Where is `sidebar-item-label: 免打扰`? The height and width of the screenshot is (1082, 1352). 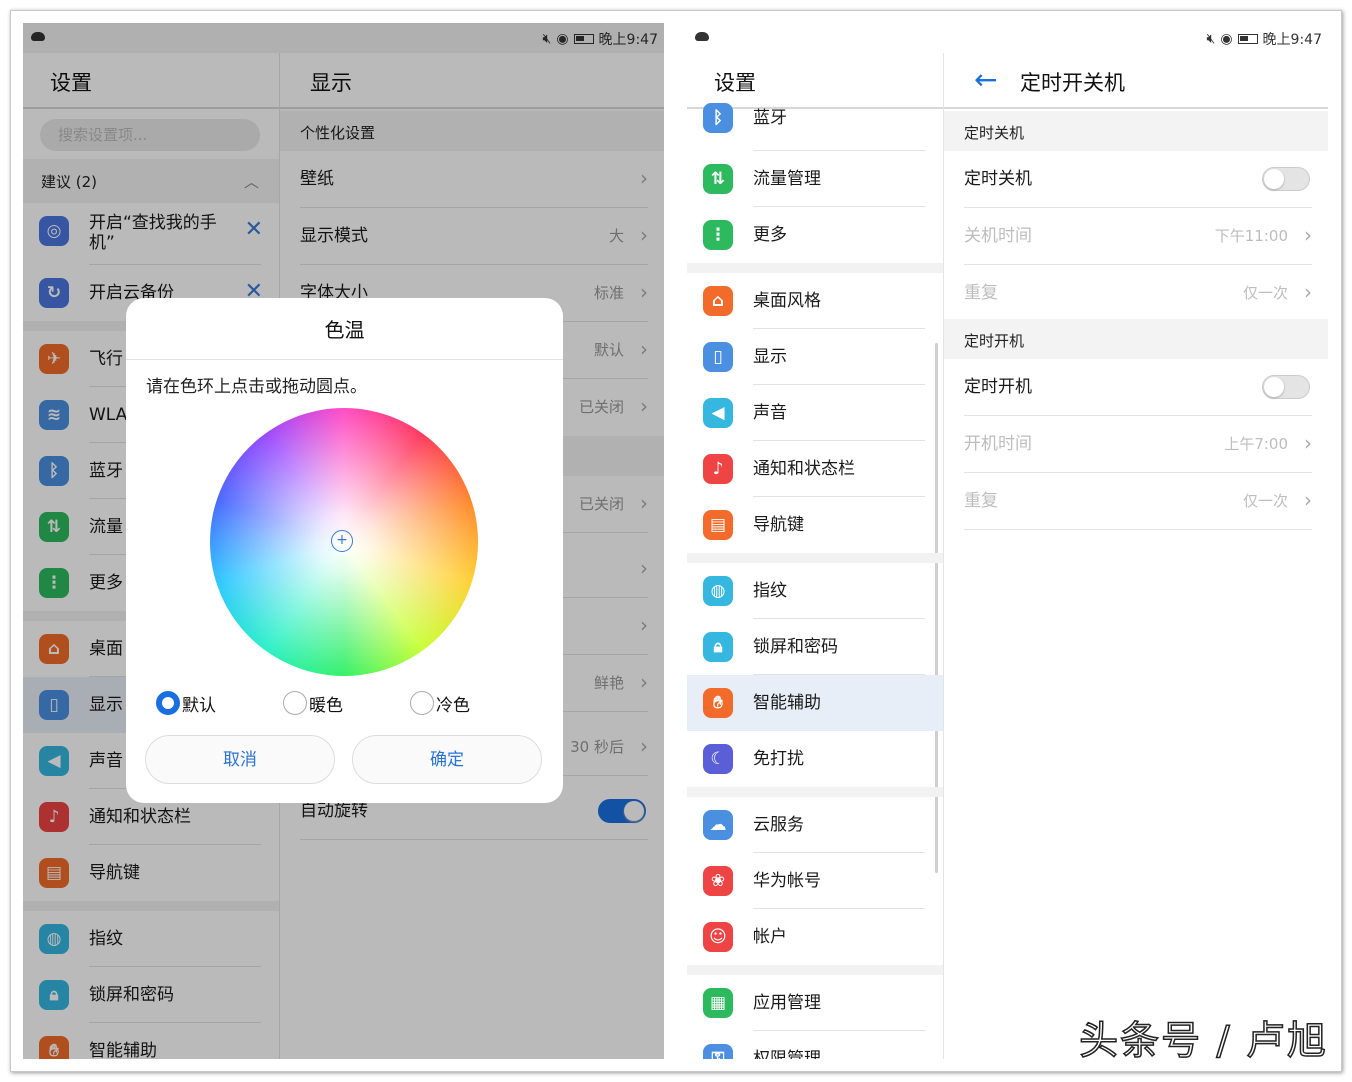
sidebar-item-label: 免打扰 is located at coordinates (778, 759).